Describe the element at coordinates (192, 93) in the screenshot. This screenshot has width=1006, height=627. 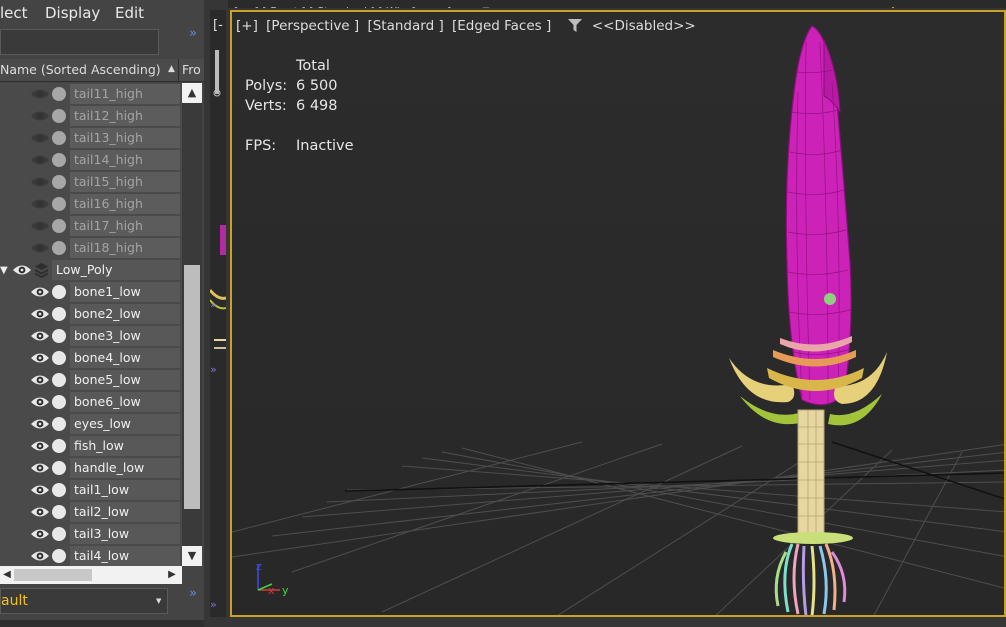
I see `scroll-up-arrow-icon: ▲` at that location.